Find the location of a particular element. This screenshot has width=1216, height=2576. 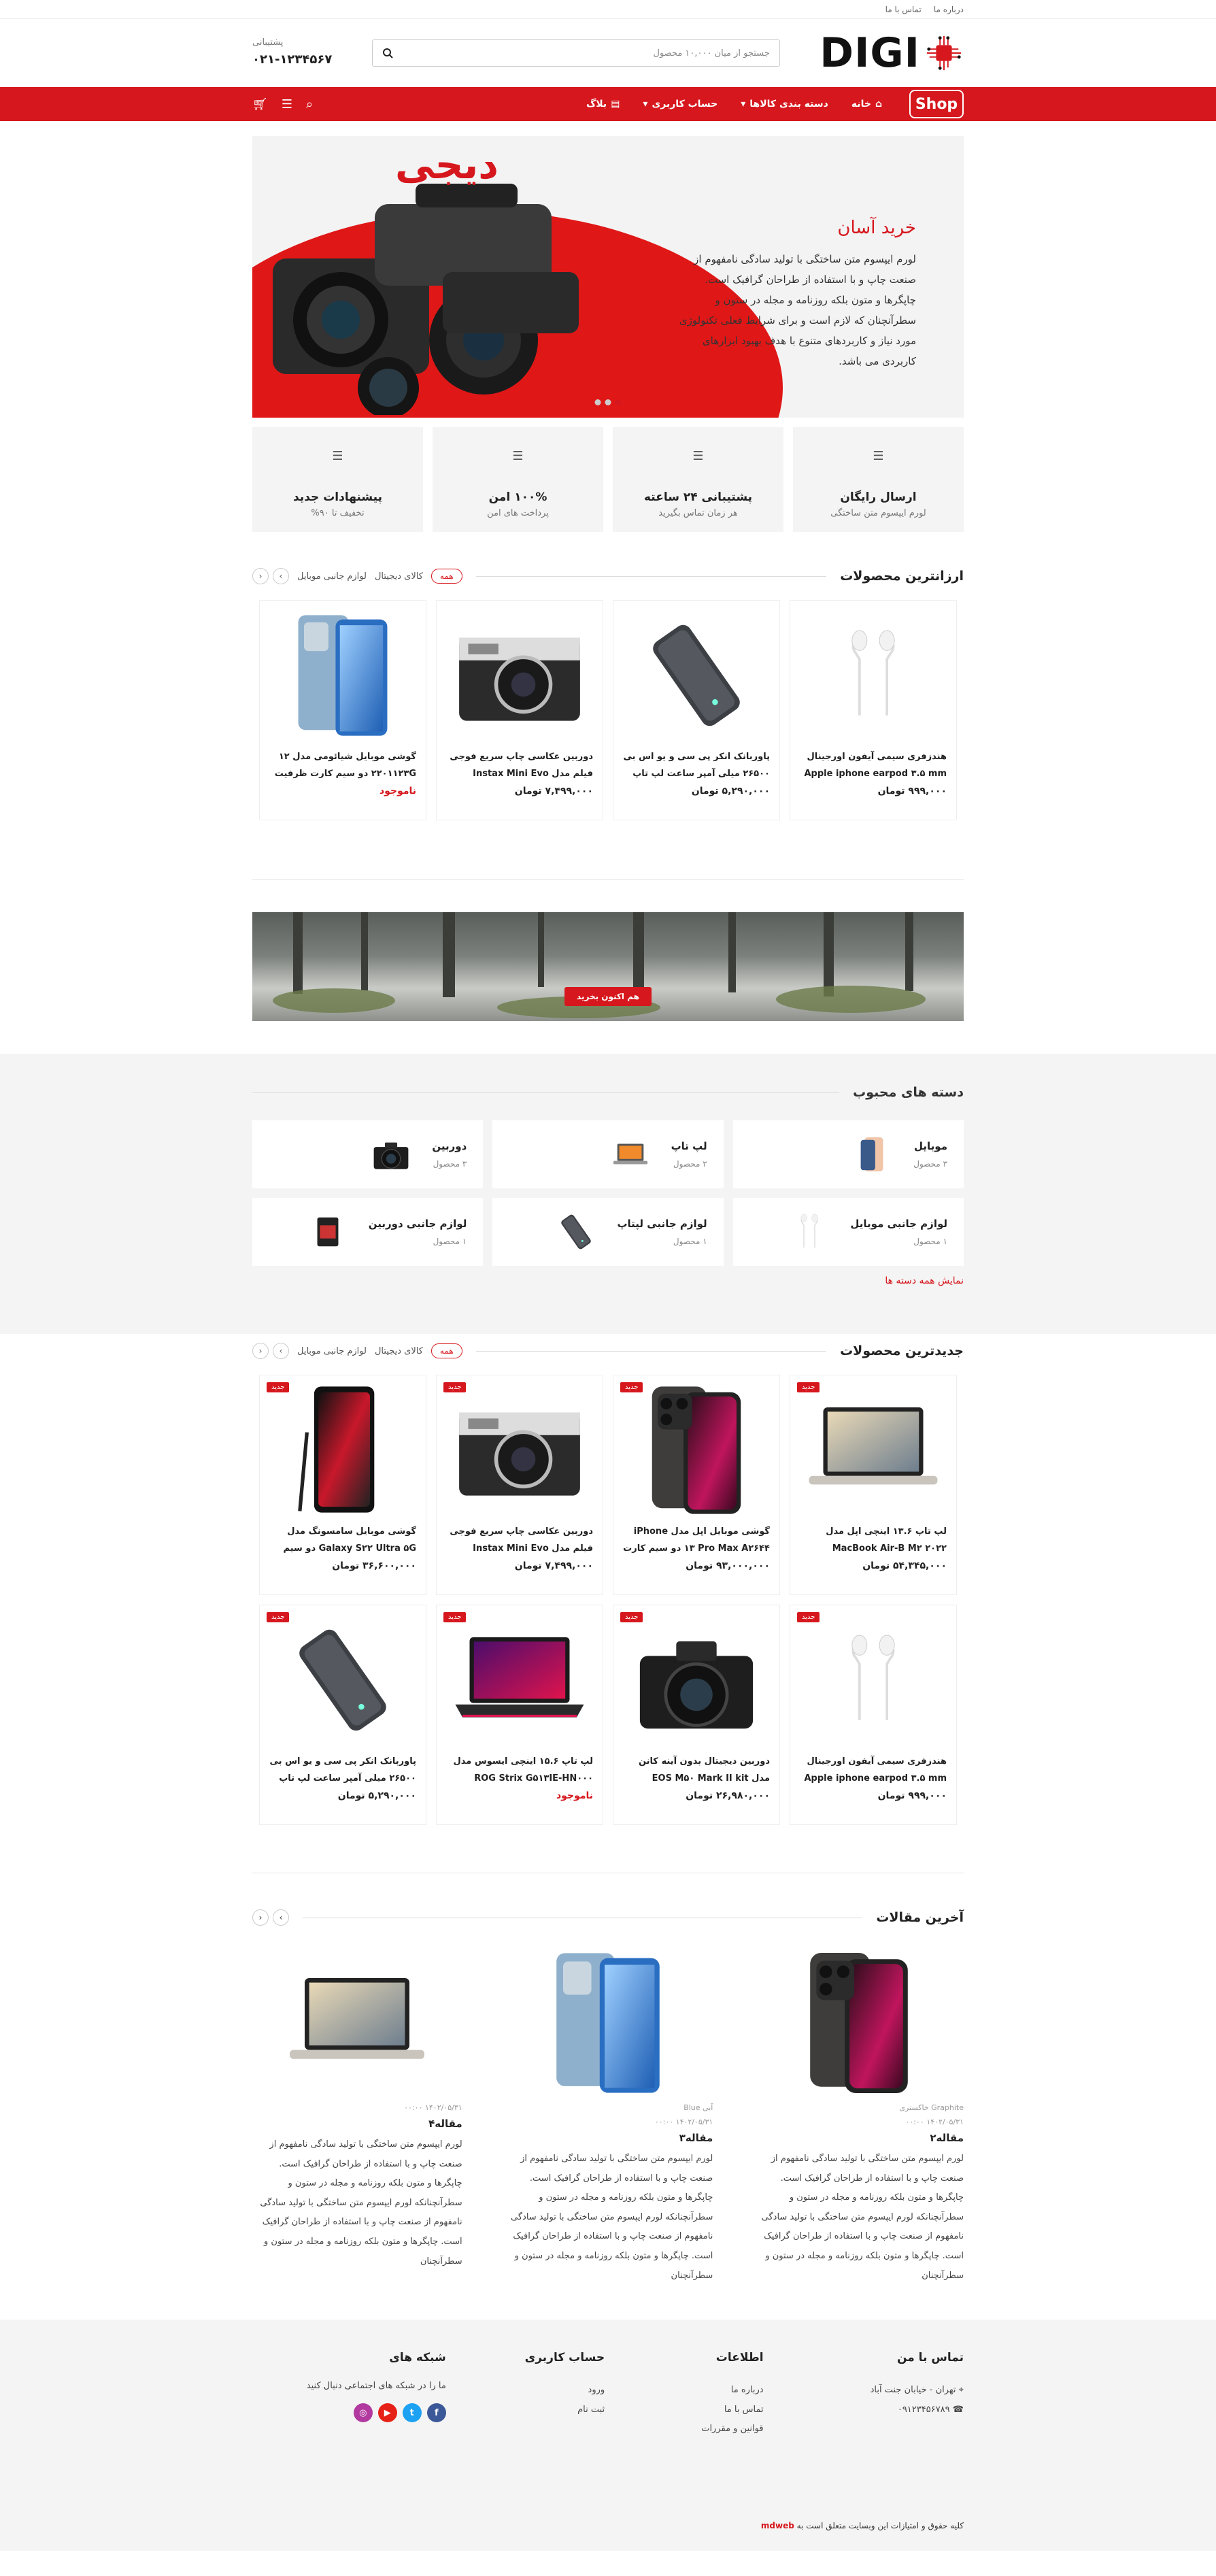

facebook-icon: f is located at coordinates (436, 2413).